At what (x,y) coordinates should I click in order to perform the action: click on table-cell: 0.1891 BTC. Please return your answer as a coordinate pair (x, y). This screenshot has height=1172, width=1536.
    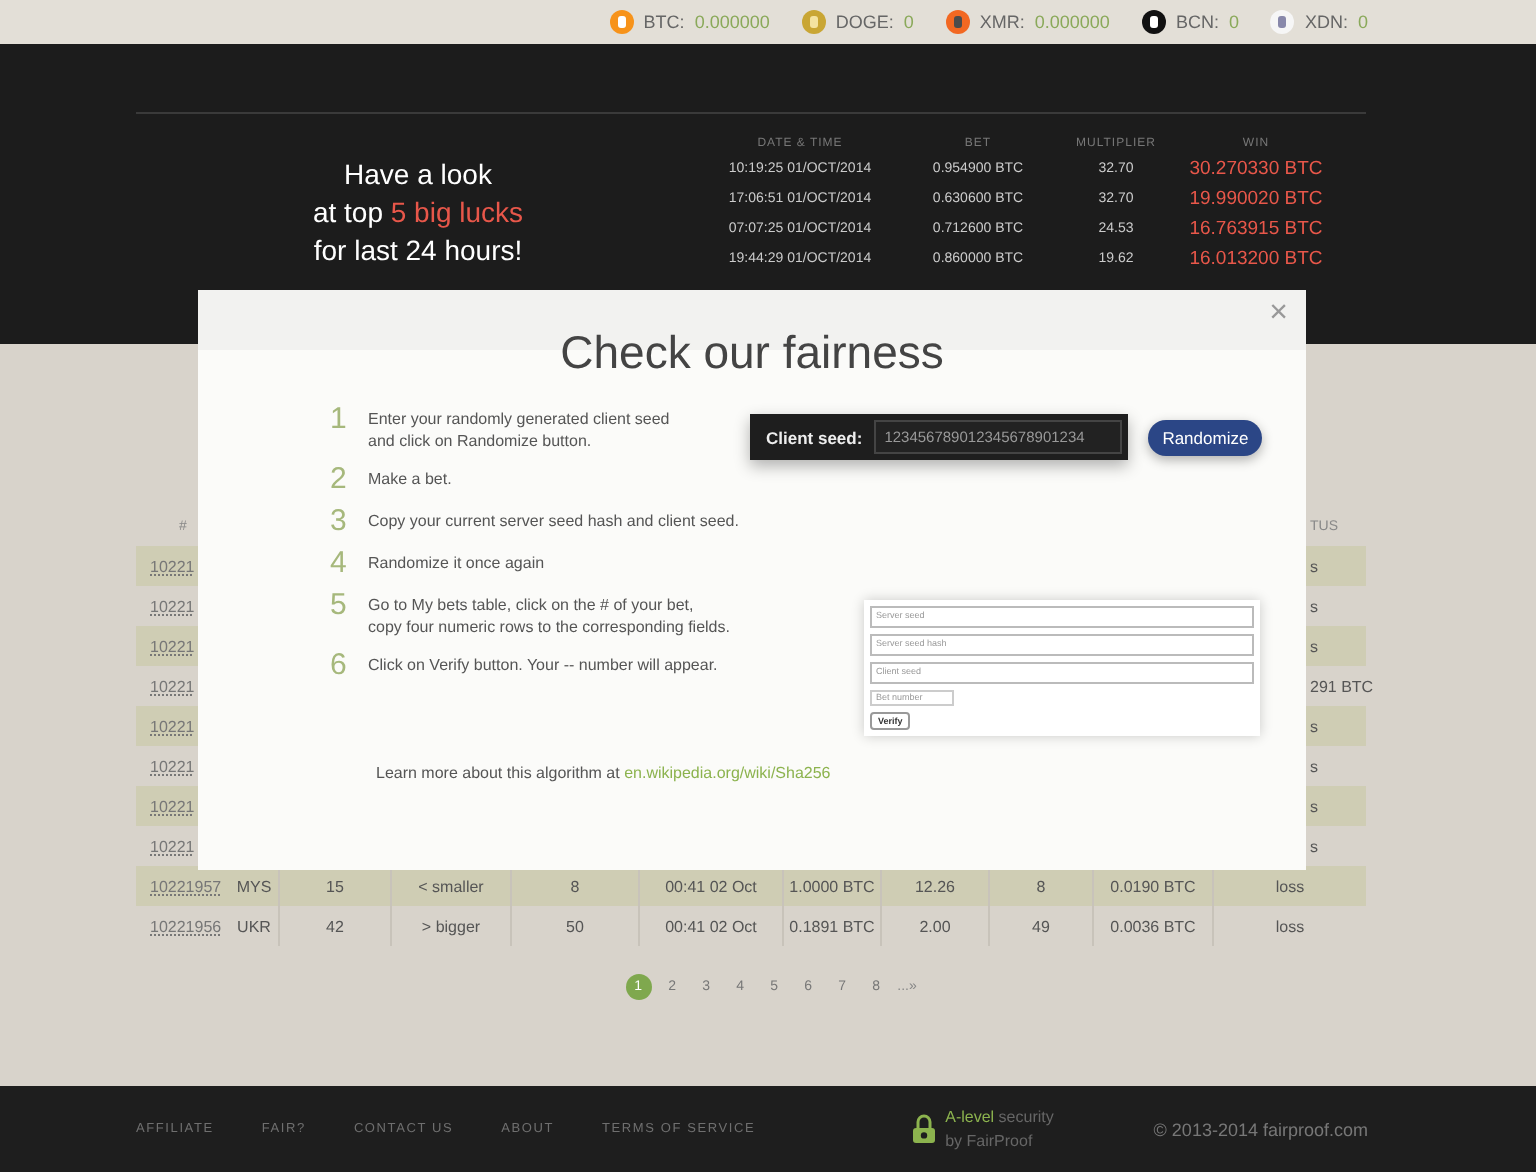
    Looking at the image, I should click on (833, 926).